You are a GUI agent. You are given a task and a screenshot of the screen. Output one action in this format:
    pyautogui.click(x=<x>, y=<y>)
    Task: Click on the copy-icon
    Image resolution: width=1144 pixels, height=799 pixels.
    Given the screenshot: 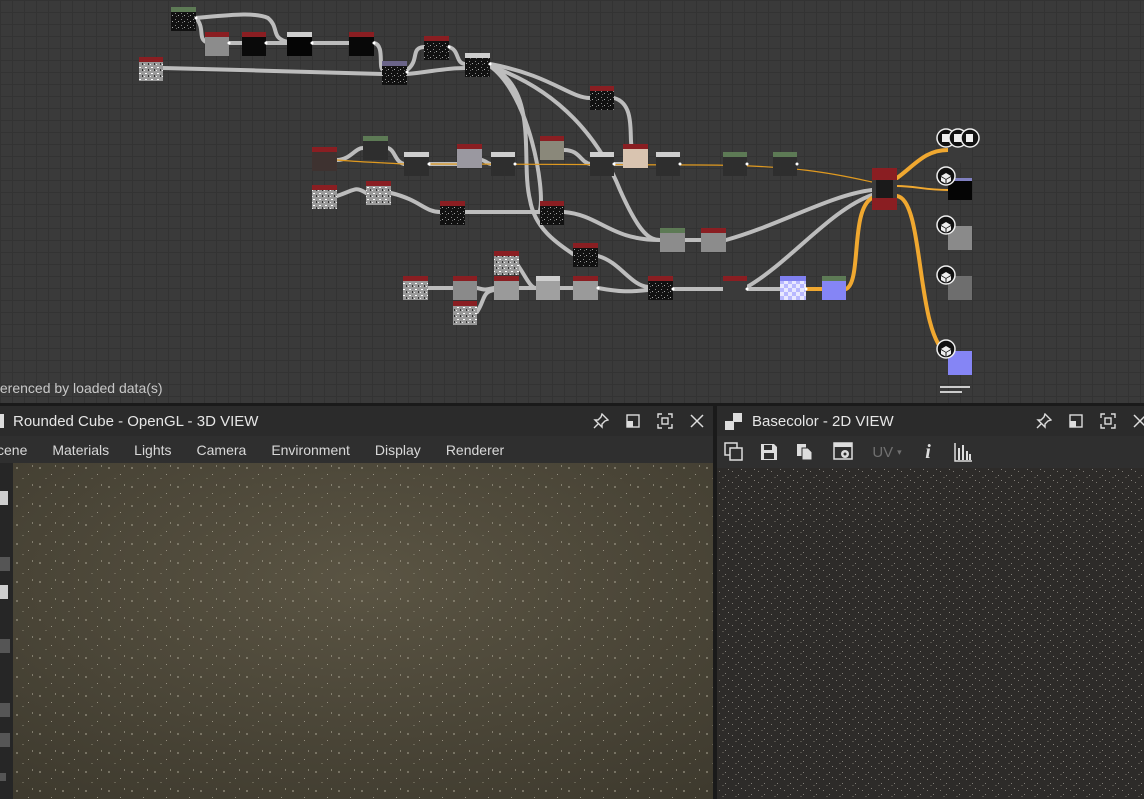 What is the action you would take?
    pyautogui.click(x=805, y=452)
    